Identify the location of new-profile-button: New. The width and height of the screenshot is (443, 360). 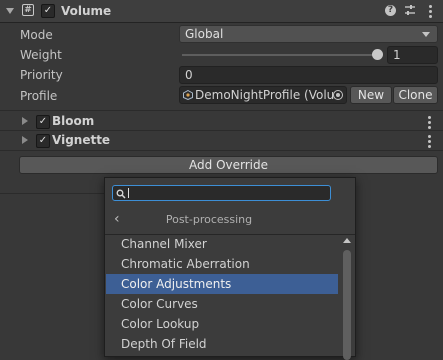
(371, 95).